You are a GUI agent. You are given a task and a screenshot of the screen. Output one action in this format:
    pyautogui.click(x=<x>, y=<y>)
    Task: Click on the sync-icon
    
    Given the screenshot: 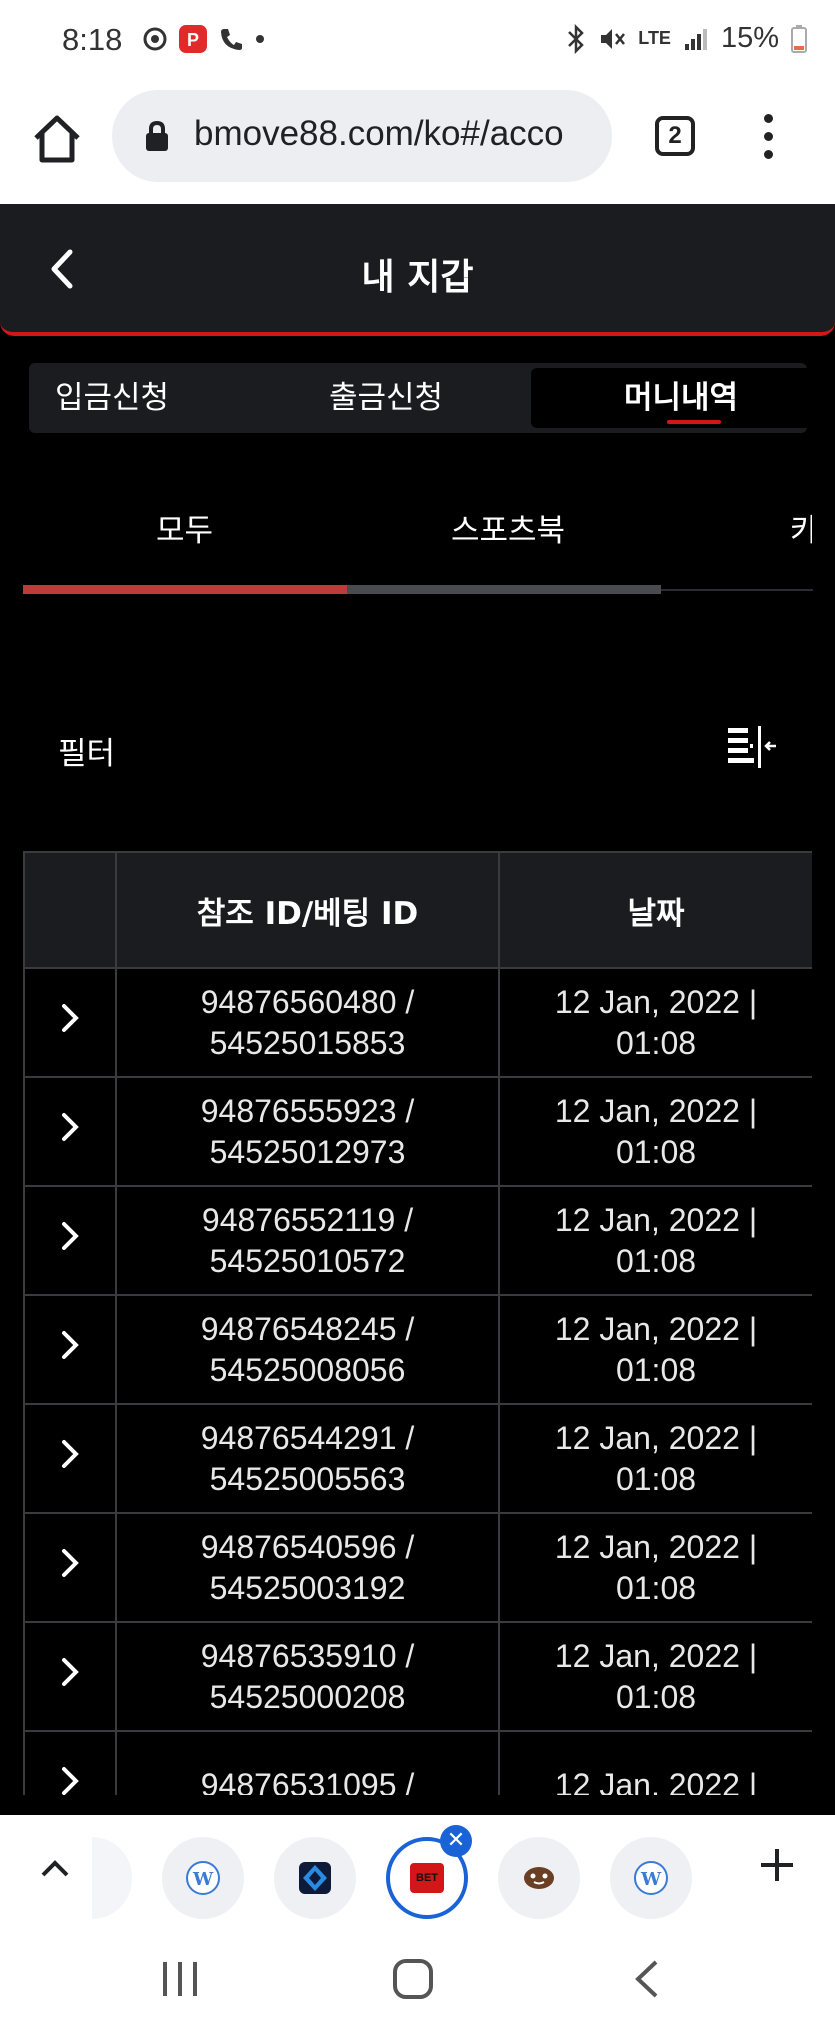 What is the action you would take?
    pyautogui.click(x=155, y=39)
    